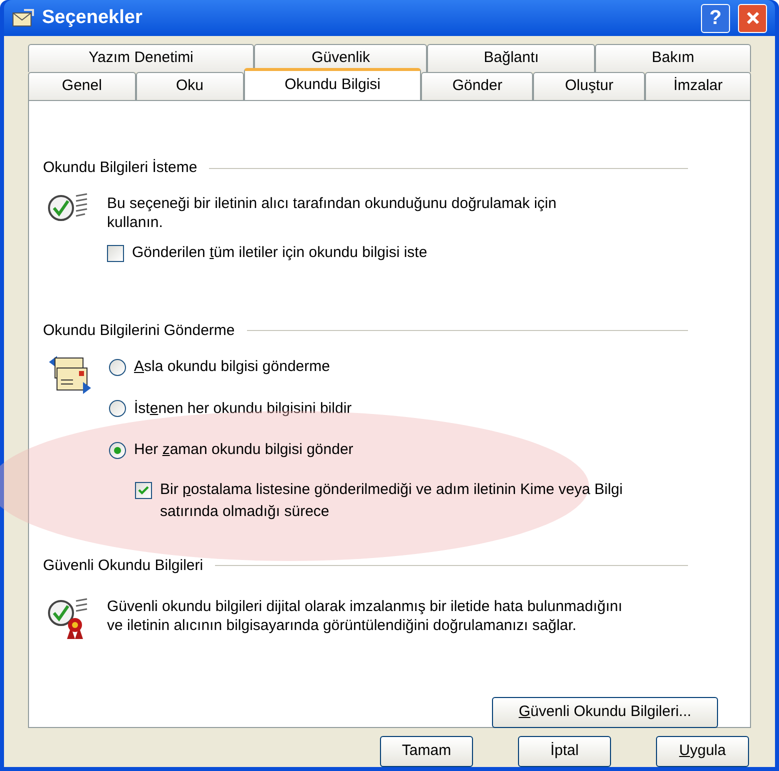 This screenshot has height=771, width=779. Describe the element at coordinates (511, 58) in the screenshot. I see `tab: Bağlantı` at that location.